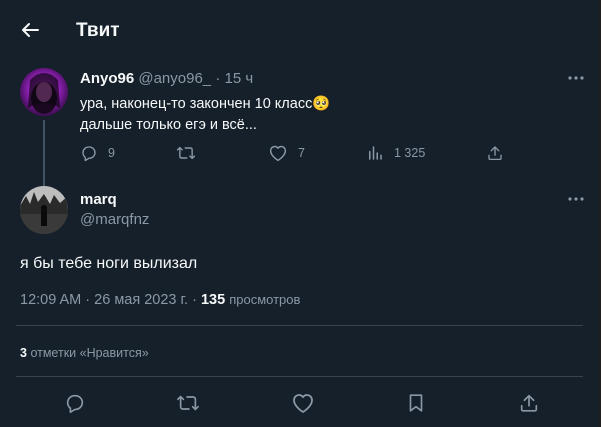  I want to click on parent-share-button, so click(495, 153).